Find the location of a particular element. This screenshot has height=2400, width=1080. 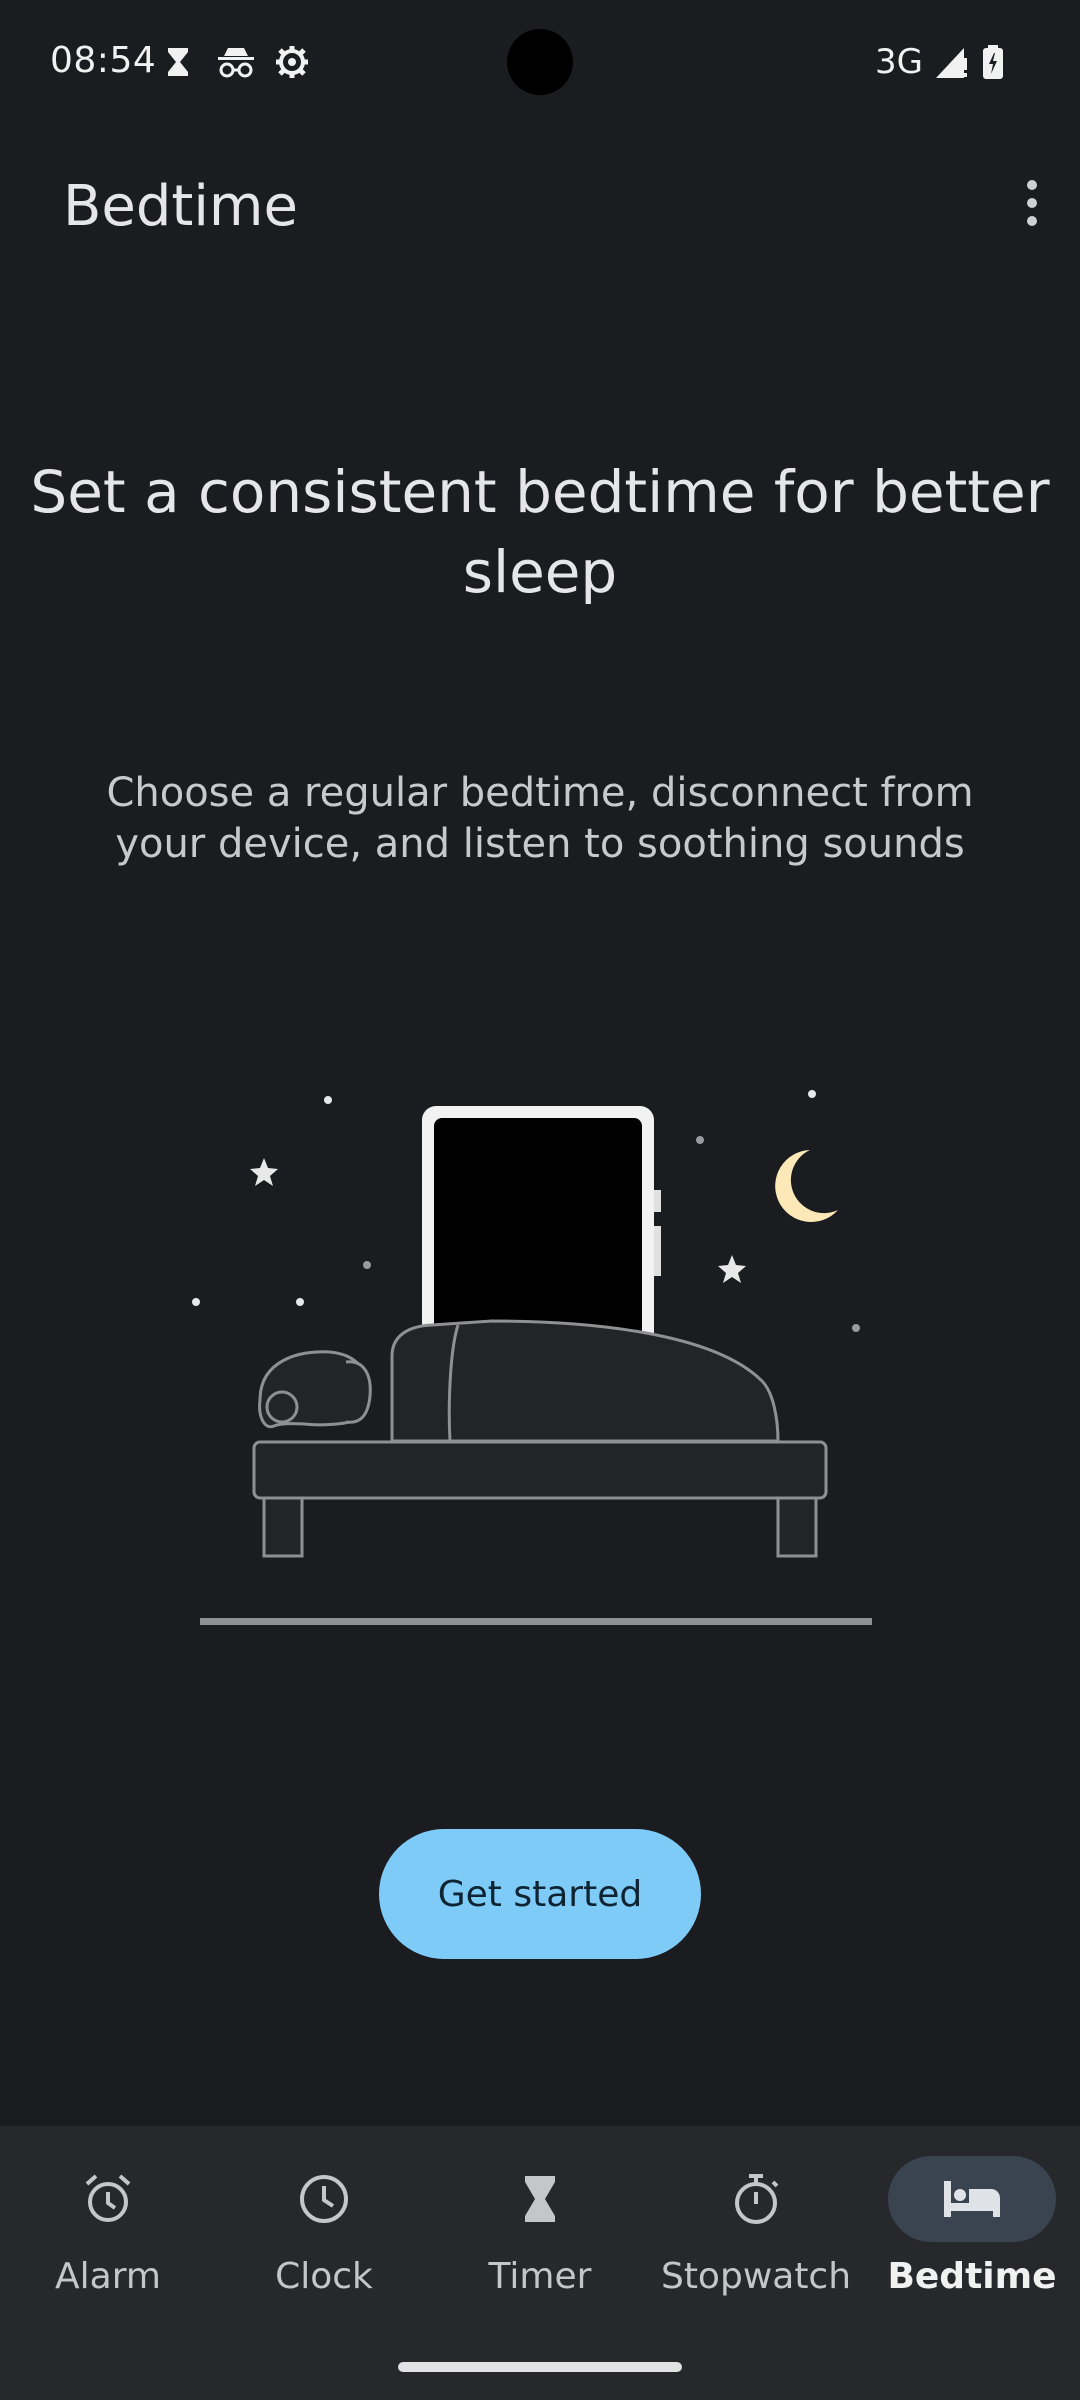

get-started-button: Get started is located at coordinates (540, 1894).